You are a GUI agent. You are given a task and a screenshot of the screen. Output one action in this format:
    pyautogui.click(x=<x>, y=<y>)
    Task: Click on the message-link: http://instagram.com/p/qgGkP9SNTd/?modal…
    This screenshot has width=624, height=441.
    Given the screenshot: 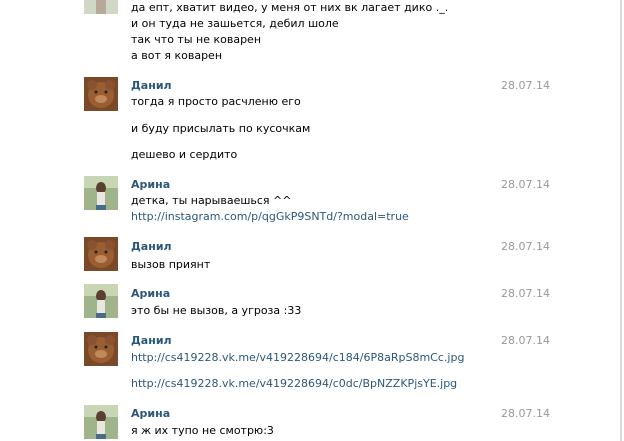 What is the action you would take?
    pyautogui.click(x=270, y=216)
    